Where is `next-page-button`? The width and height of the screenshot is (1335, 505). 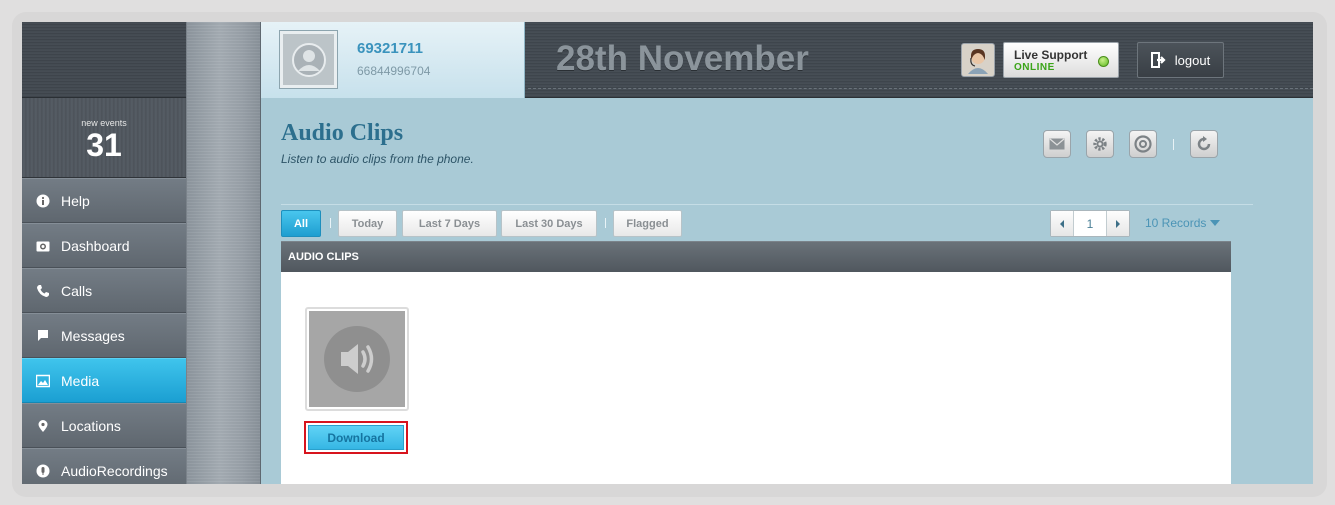 next-page-button is located at coordinates (1118, 223).